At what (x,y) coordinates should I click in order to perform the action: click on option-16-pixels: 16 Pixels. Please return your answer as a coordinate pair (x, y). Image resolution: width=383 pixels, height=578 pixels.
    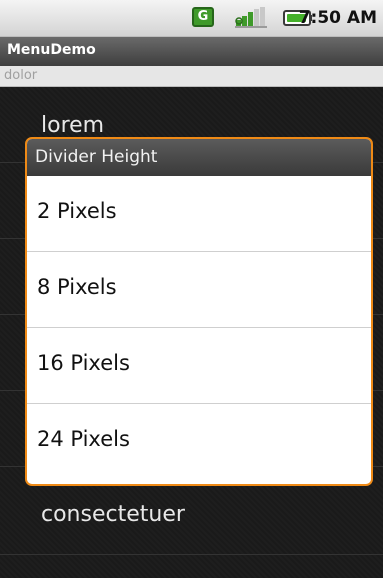
    Looking at the image, I should click on (199, 366).